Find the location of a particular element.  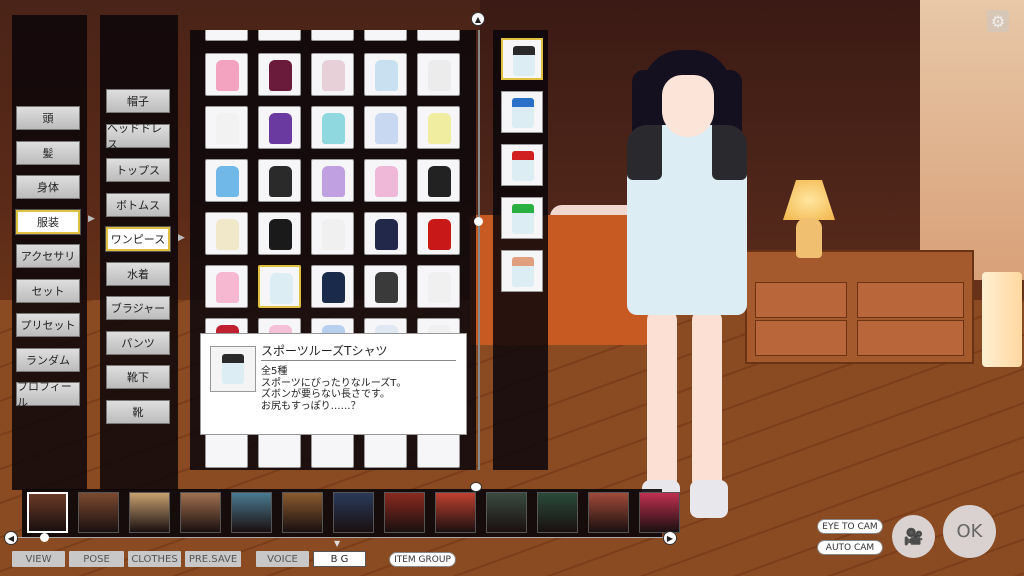

camera-add-button: 🎥 is located at coordinates (913, 536).